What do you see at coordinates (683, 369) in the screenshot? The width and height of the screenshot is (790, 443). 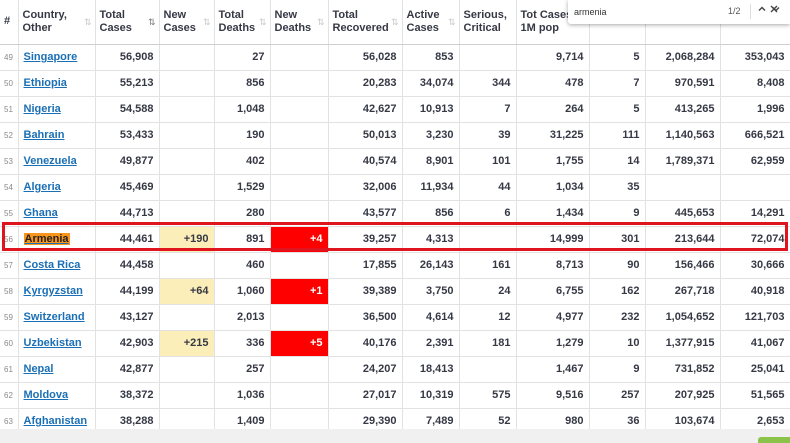 I see `total-tests-cell: 731,852` at bounding box center [683, 369].